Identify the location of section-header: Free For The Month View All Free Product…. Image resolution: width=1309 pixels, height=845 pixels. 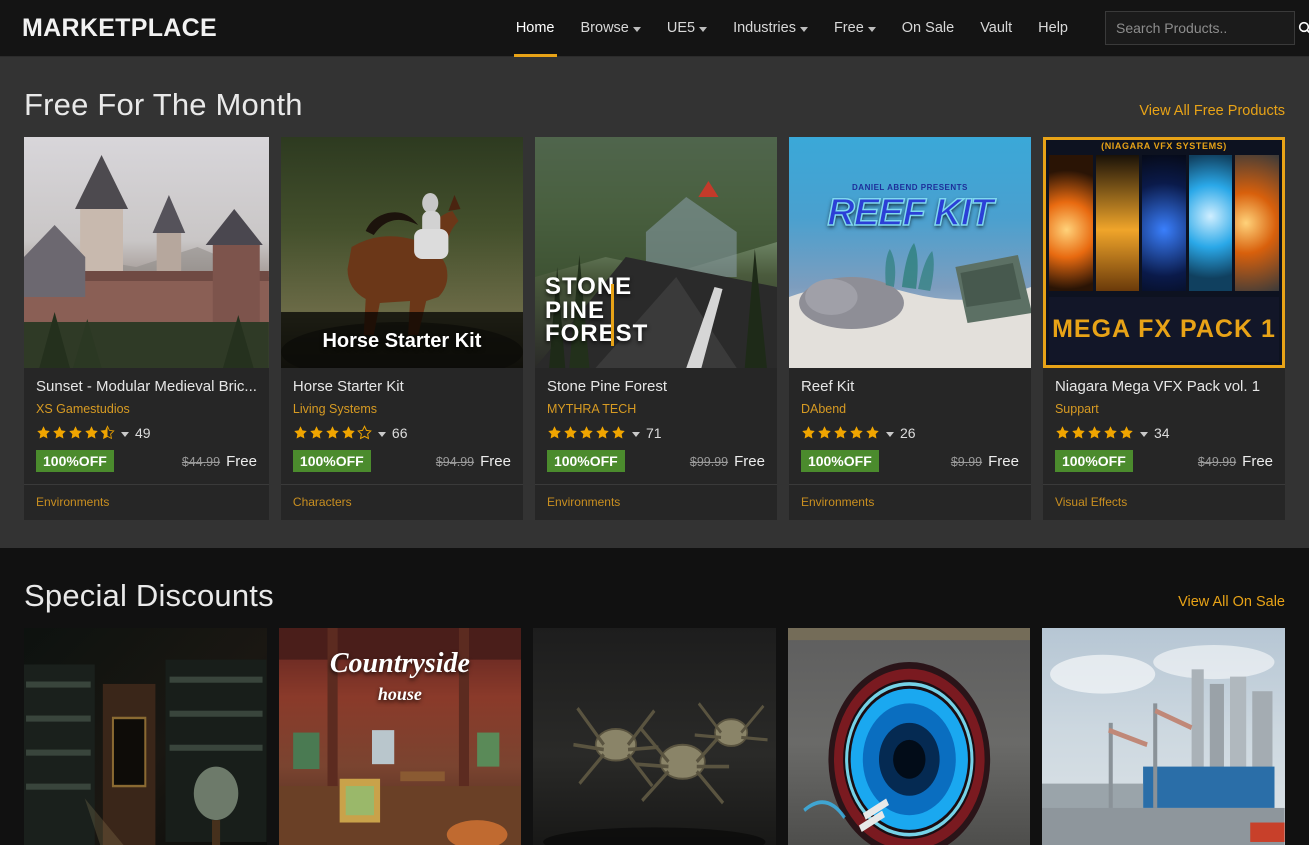
(654, 97).